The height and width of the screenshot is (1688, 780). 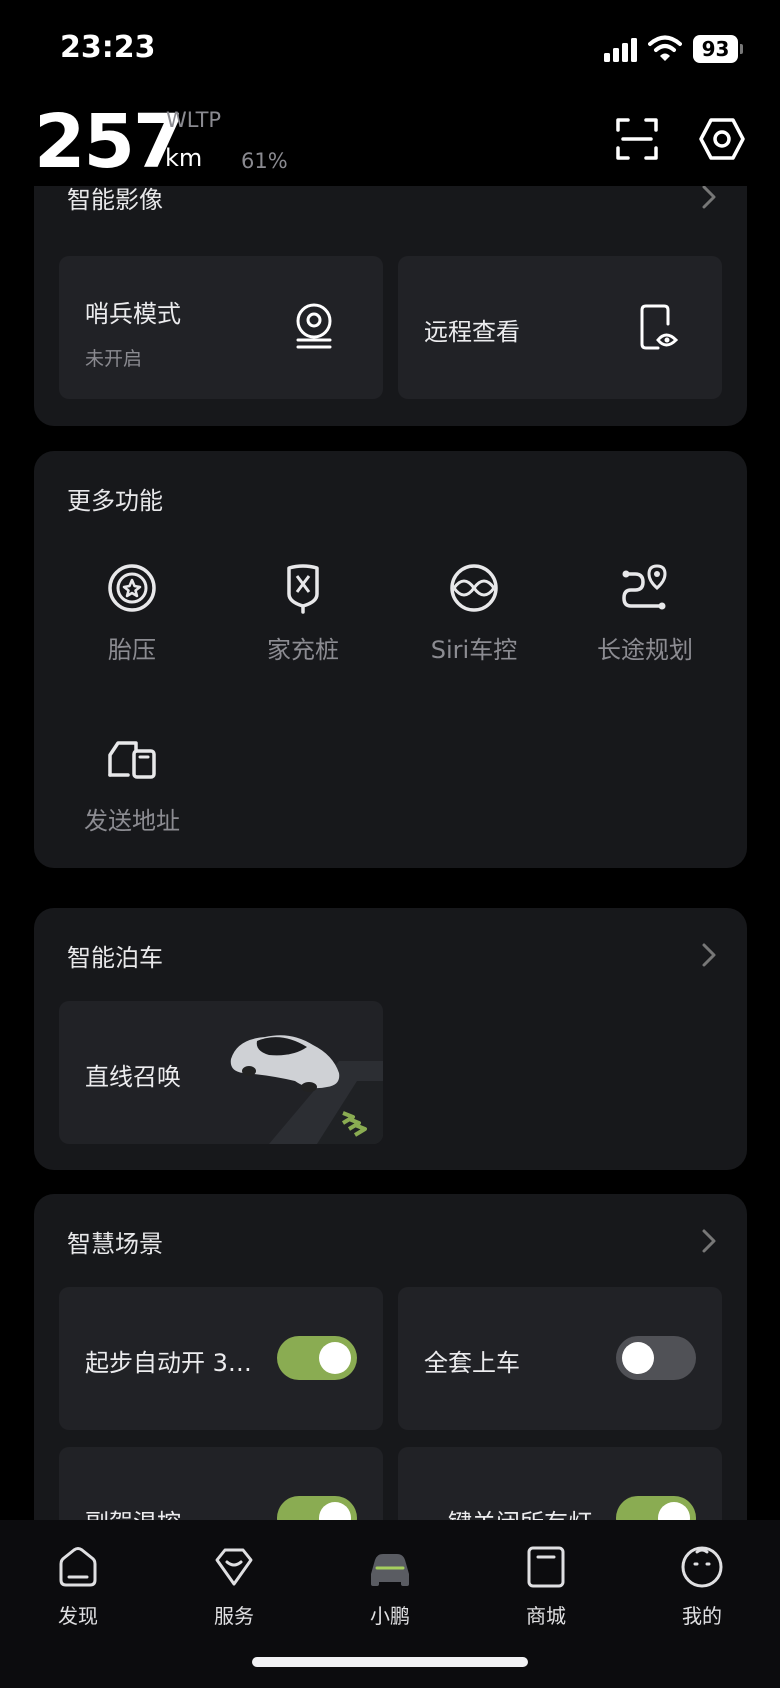 I want to click on car-icon, so click(x=390, y=1570).